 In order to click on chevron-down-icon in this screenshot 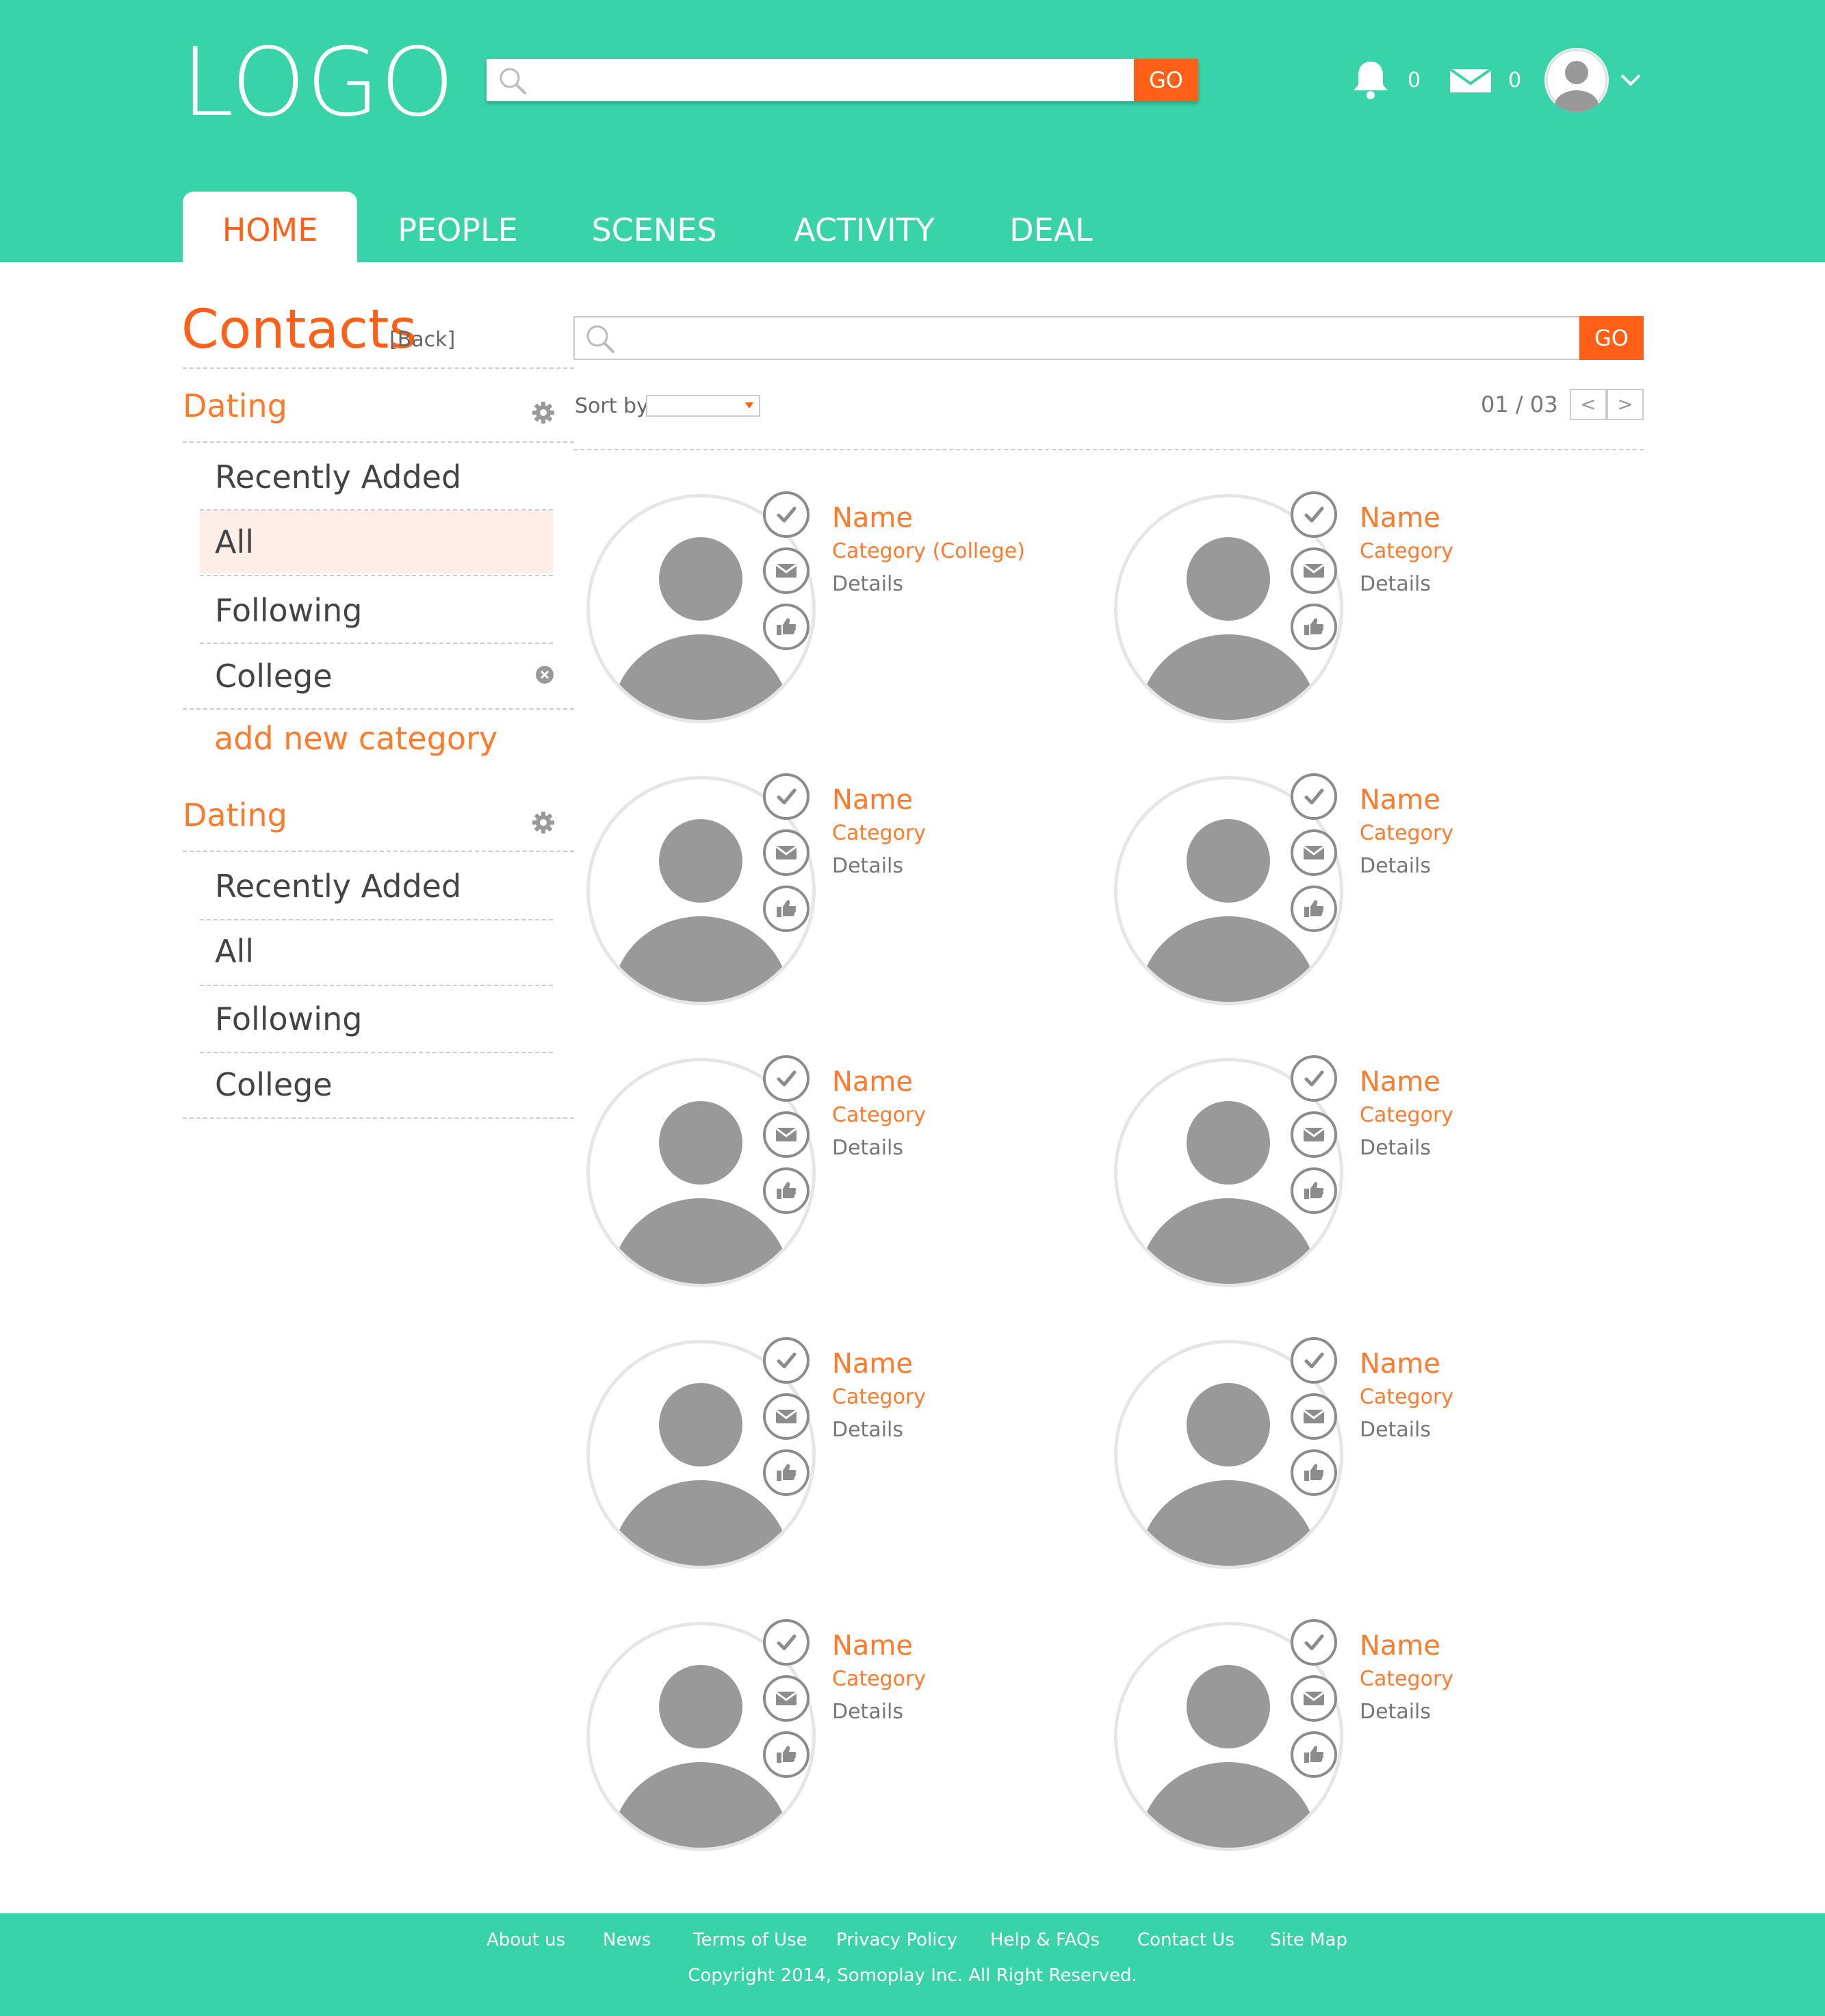, I will do `click(1631, 81)`.